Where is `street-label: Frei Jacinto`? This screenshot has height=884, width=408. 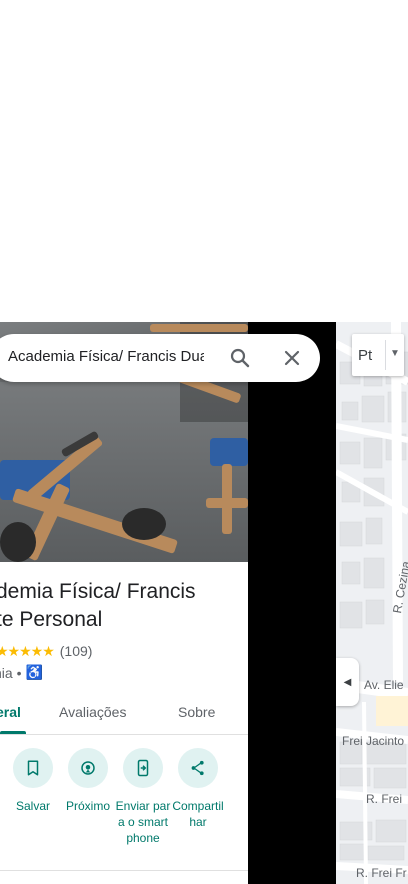
street-label: Frei Jacinto is located at coordinates (373, 741).